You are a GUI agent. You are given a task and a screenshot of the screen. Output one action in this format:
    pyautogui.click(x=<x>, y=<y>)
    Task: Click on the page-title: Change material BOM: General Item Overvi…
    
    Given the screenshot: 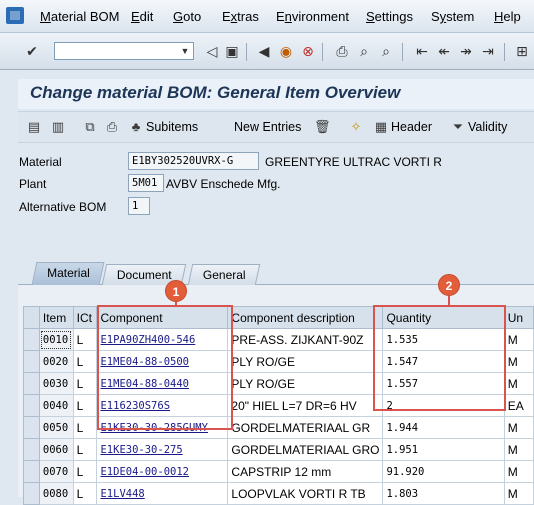 What is the action you would take?
    pyautogui.click(x=215, y=92)
    